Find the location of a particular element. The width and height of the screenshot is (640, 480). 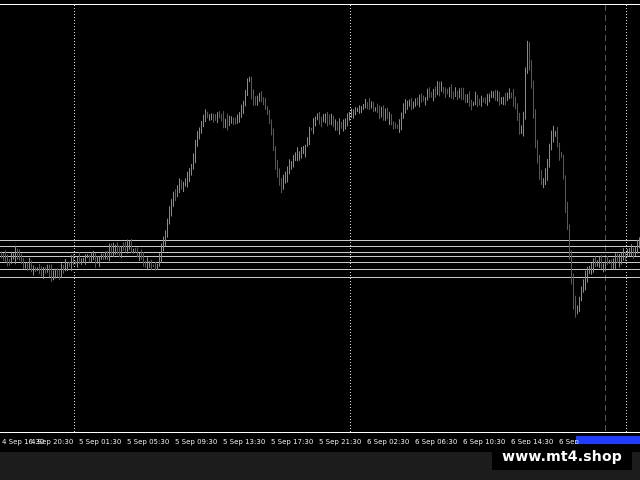

current-period-highlight is located at coordinates (608, 440).